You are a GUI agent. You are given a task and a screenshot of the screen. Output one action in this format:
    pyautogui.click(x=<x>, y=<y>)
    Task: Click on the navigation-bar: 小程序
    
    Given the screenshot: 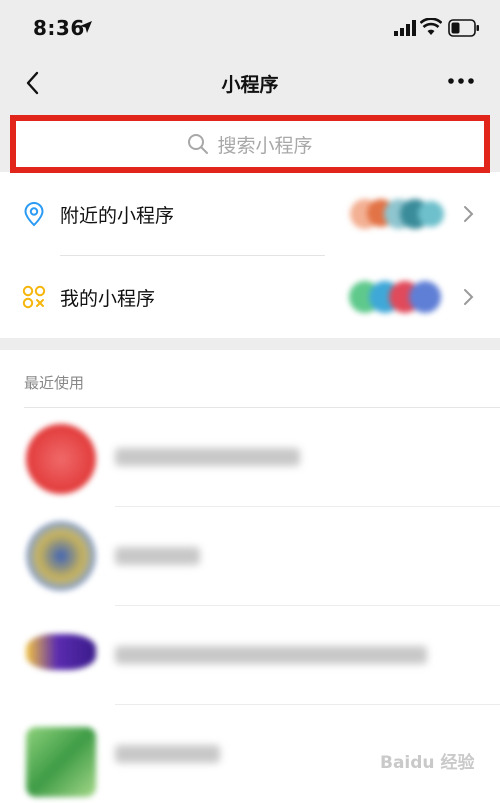 What is the action you would take?
    pyautogui.click(x=250, y=84)
    